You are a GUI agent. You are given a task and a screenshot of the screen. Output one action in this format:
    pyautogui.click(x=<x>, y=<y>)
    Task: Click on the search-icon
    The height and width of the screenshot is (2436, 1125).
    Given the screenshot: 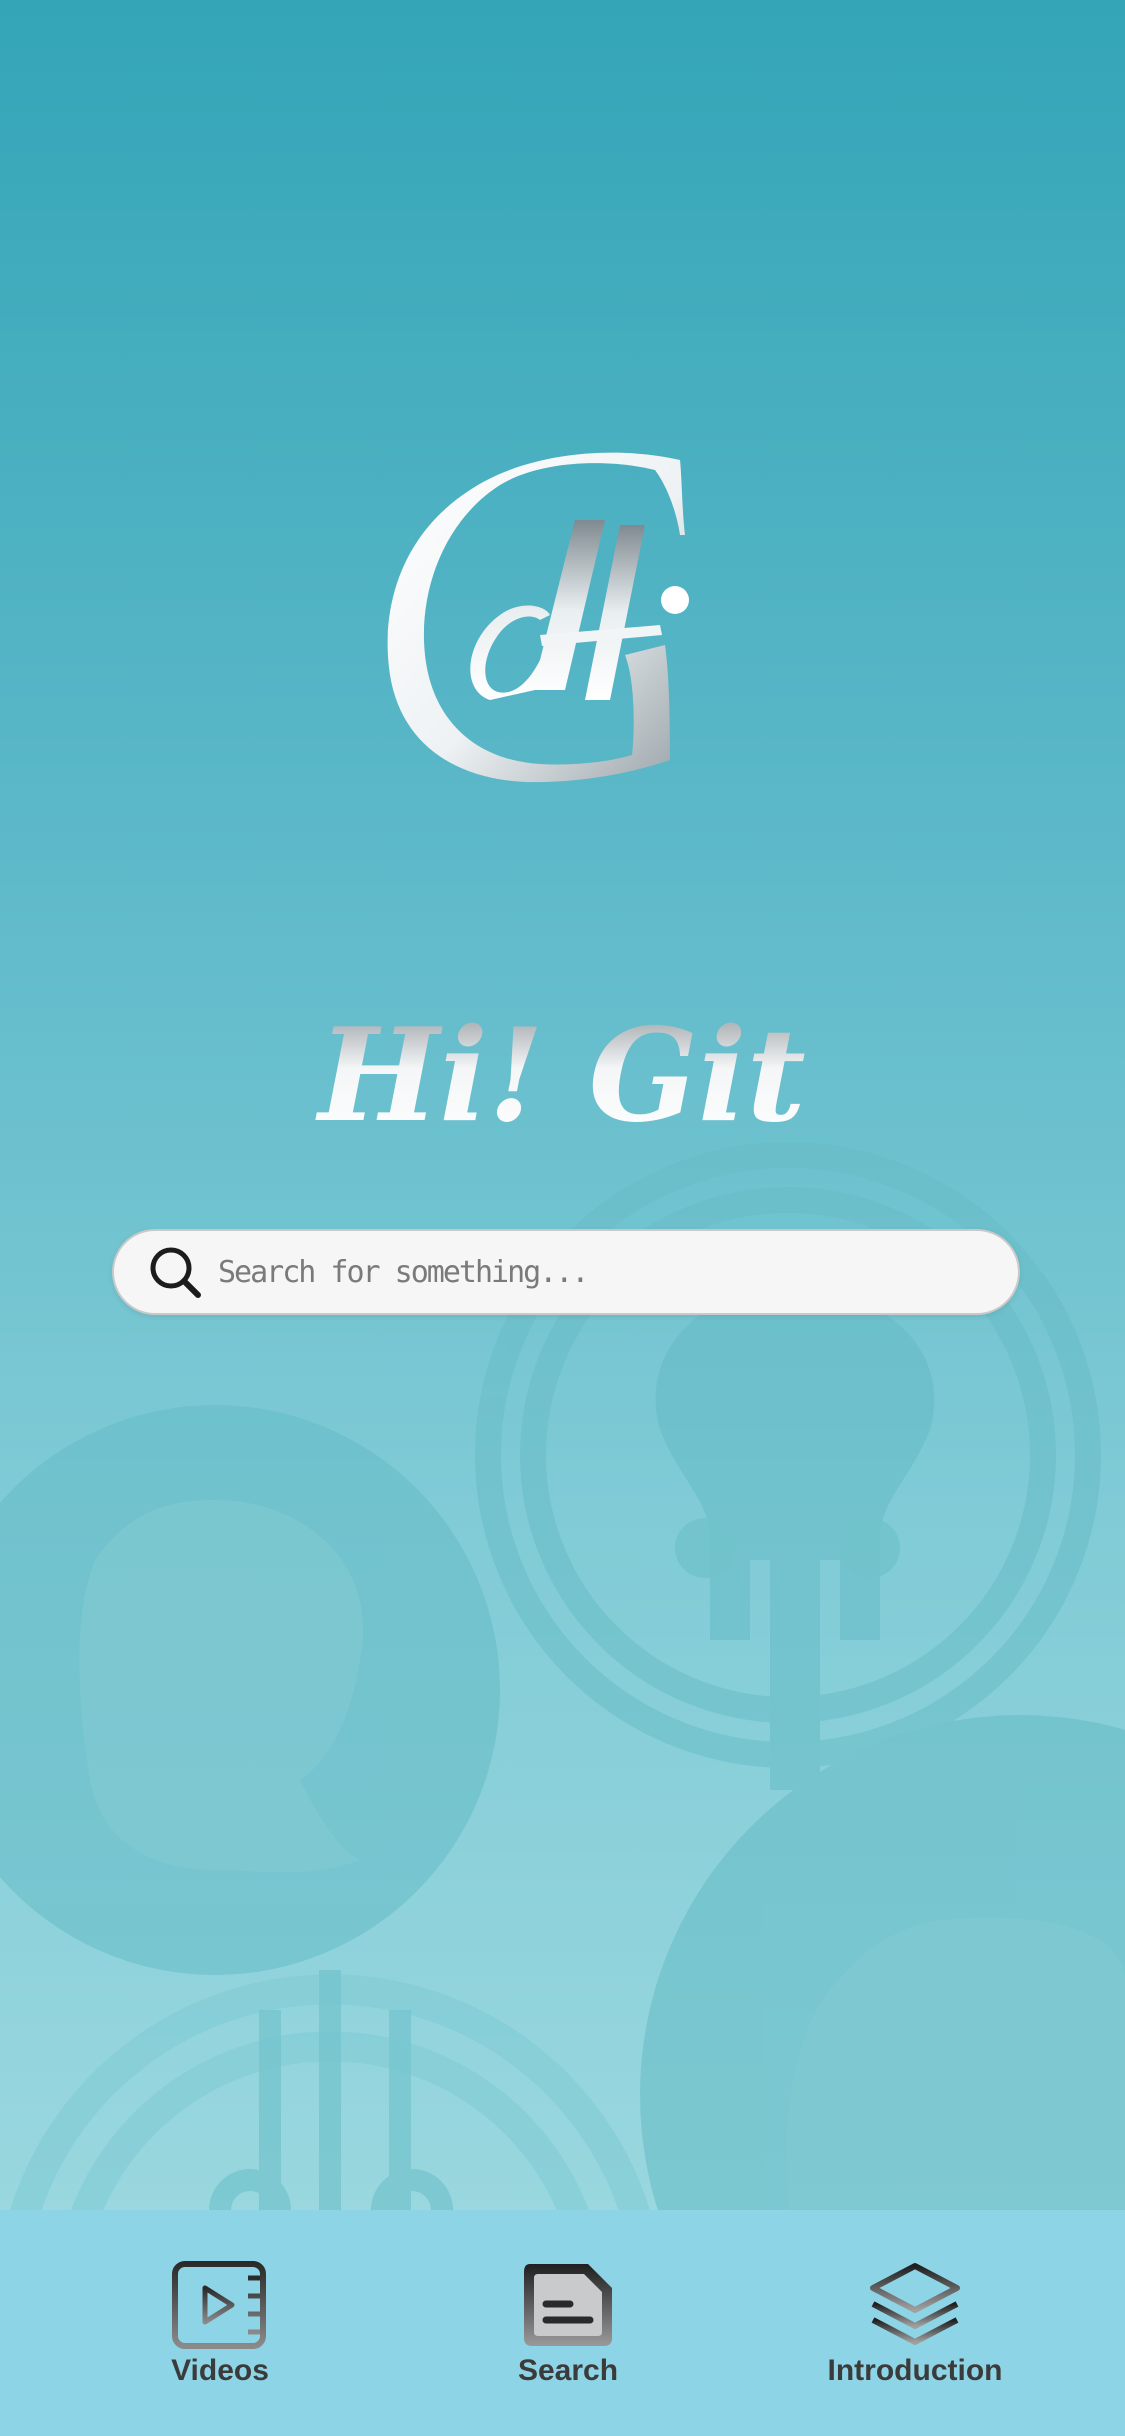 What is the action you would take?
    pyautogui.click(x=175, y=1272)
    